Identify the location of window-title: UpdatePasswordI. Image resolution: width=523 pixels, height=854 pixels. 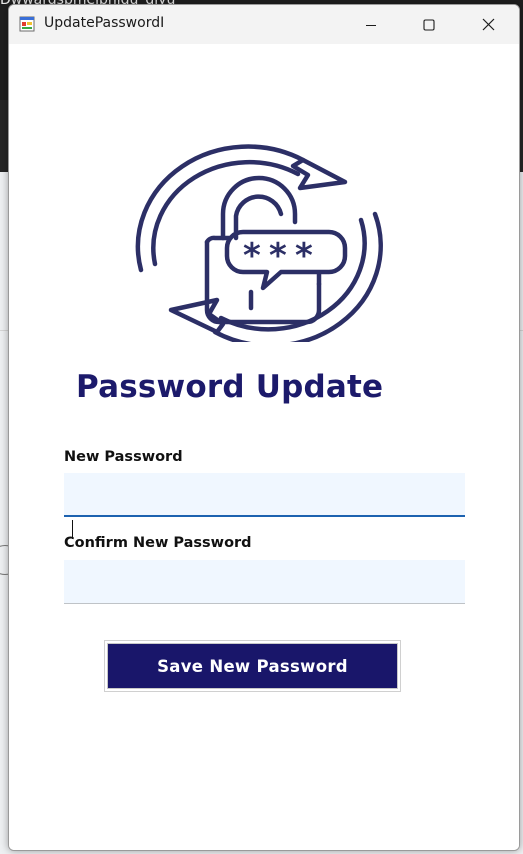
(104, 23).